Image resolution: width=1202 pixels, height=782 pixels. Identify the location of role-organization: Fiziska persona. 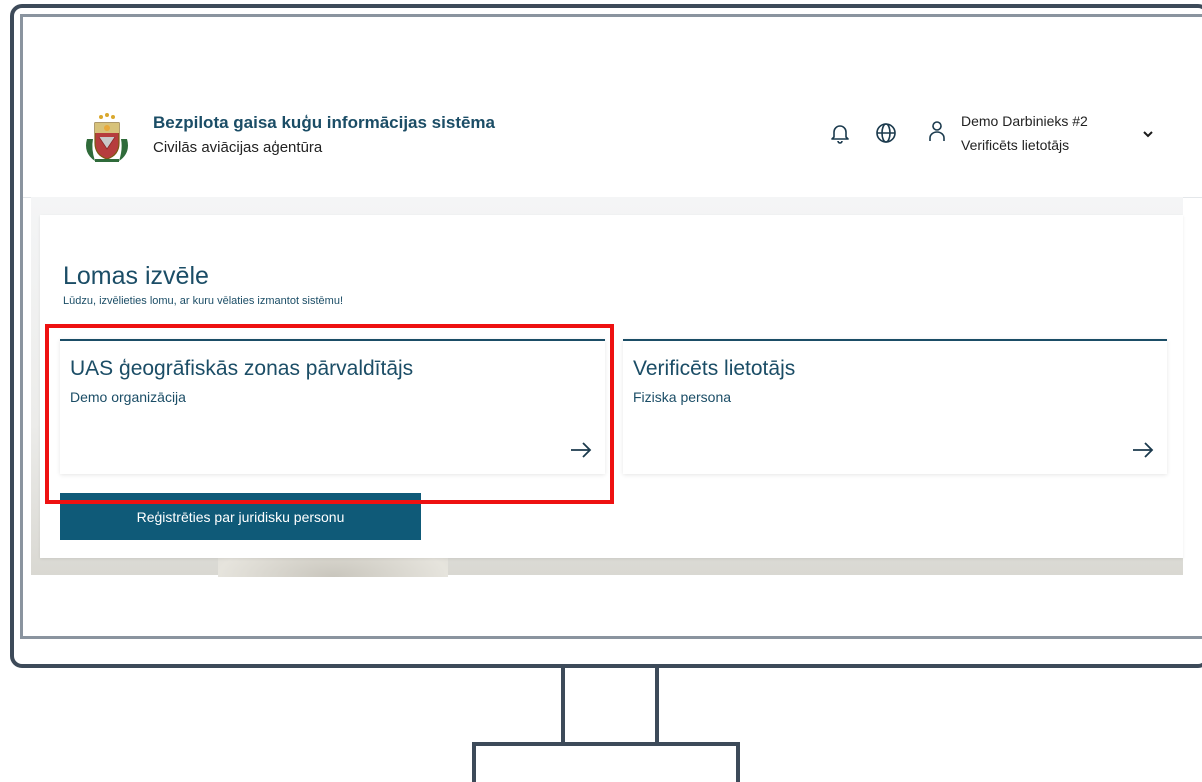
(682, 397).